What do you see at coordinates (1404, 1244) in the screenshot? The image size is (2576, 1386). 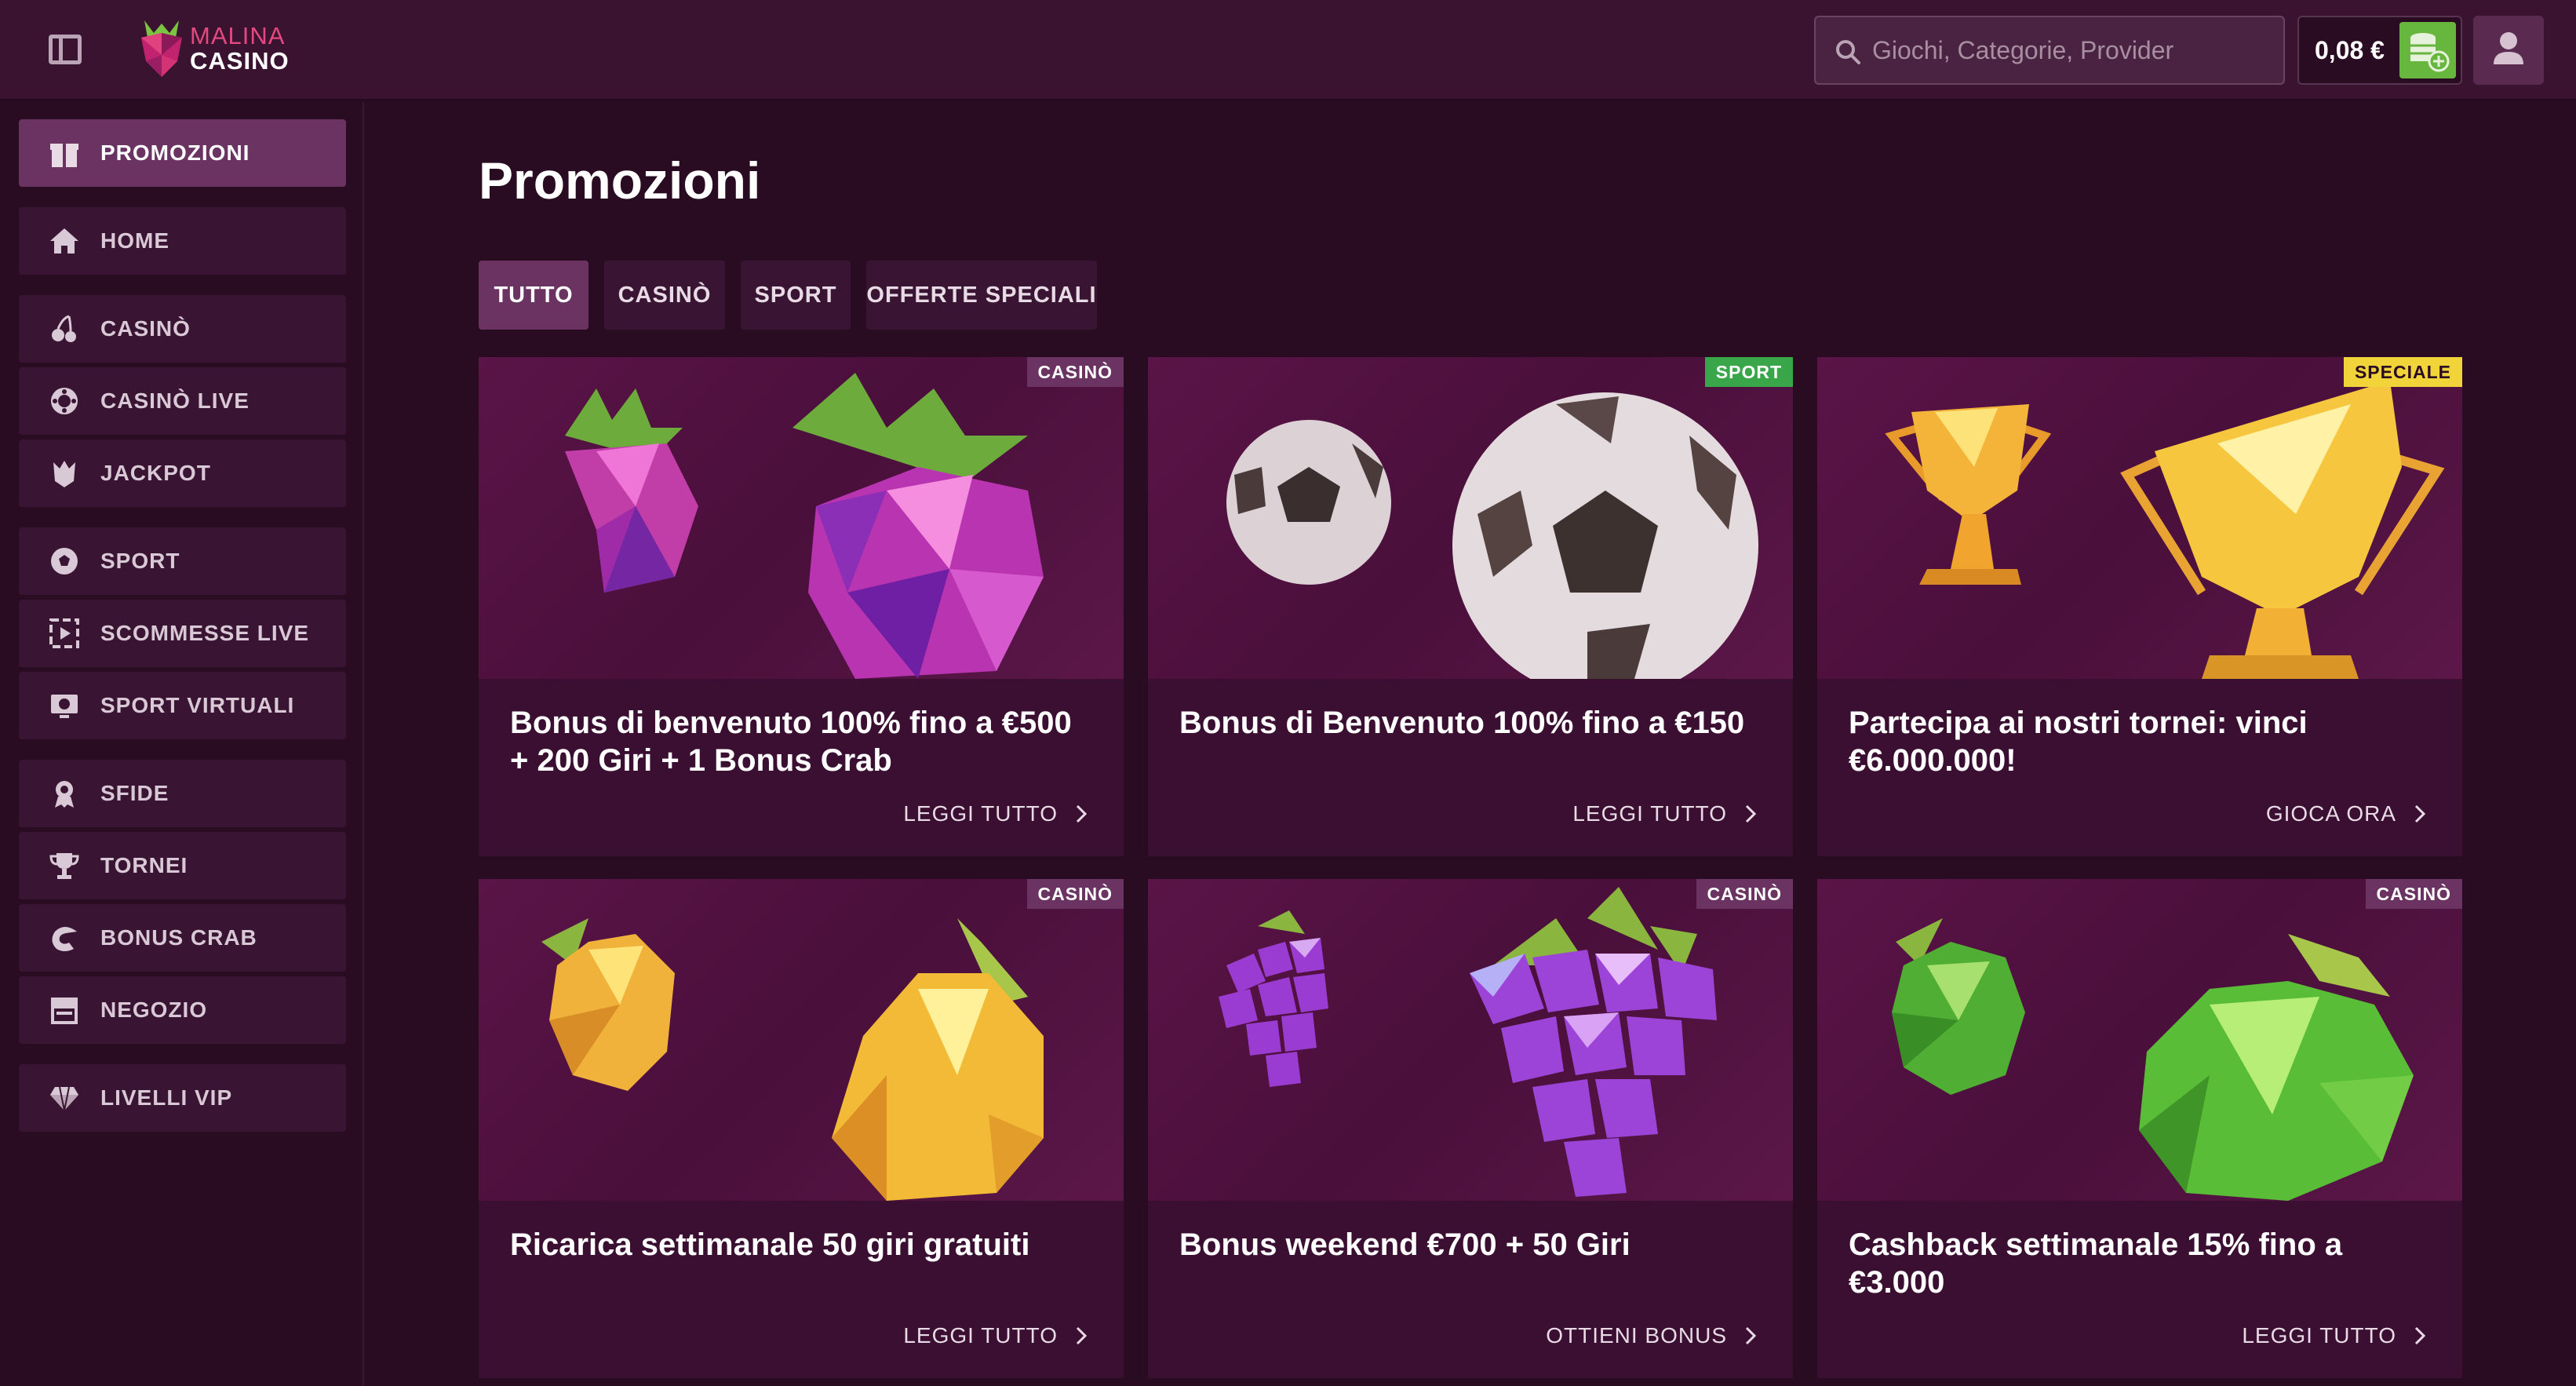 I see `promo-title: Bonus weekend €700 + 50 Giri` at bounding box center [1404, 1244].